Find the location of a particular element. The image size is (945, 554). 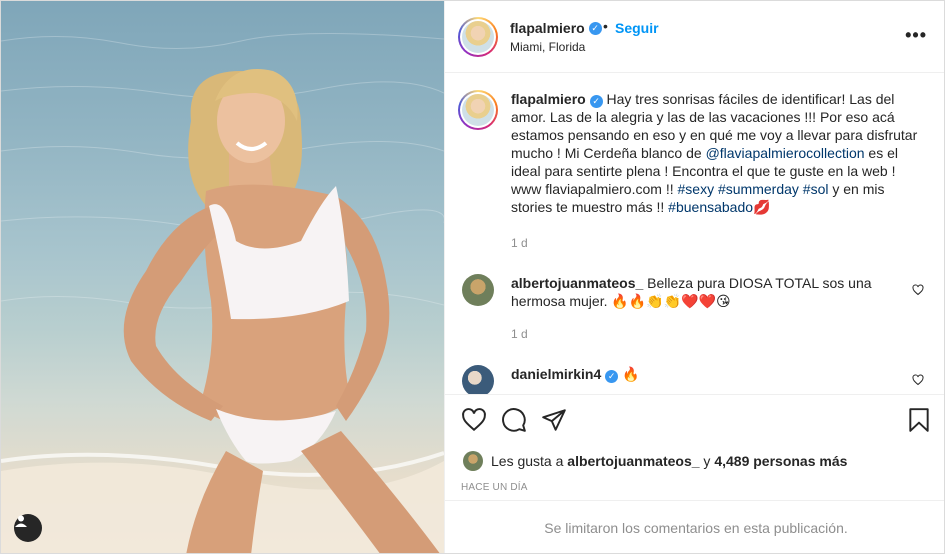

hashtag-sexy: #sexy is located at coordinates (696, 189).